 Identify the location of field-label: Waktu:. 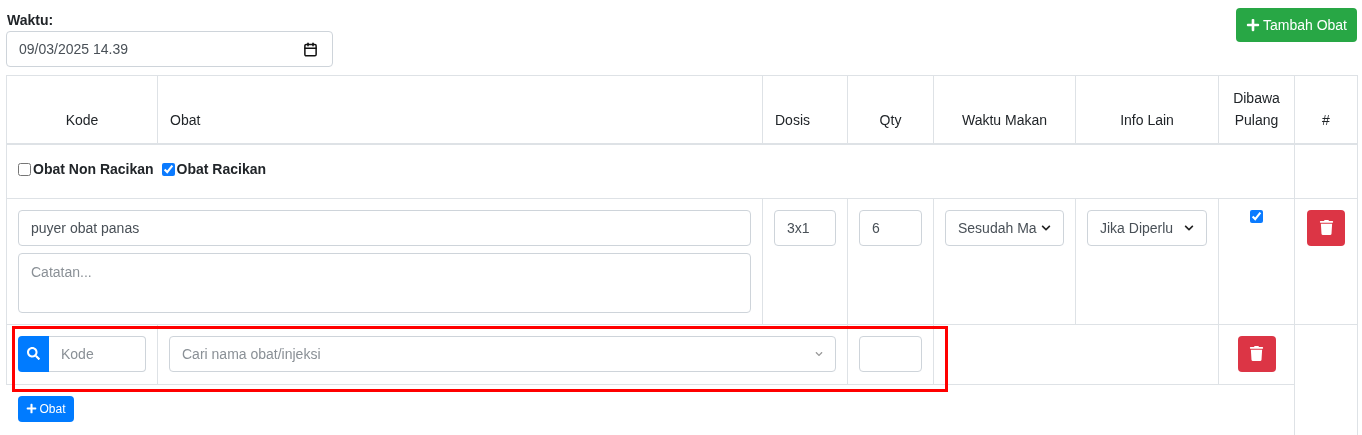
(31, 20).